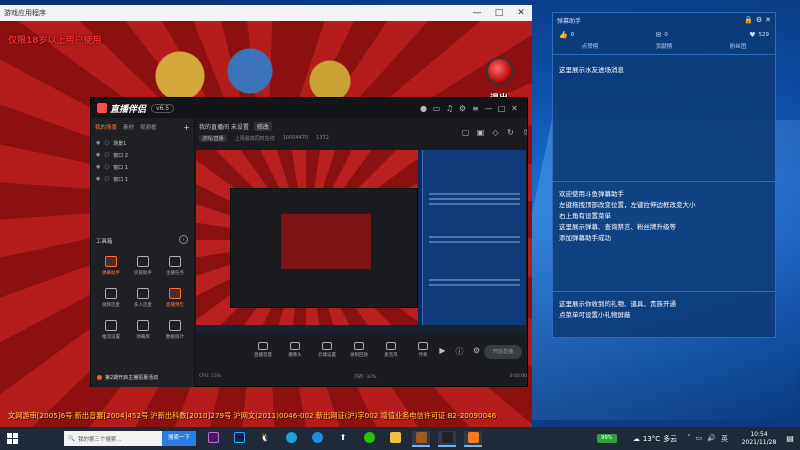 The height and width of the screenshot is (450, 800). What do you see at coordinates (790, 438) in the screenshot?
I see `notification-icon: ▤` at bounding box center [790, 438].